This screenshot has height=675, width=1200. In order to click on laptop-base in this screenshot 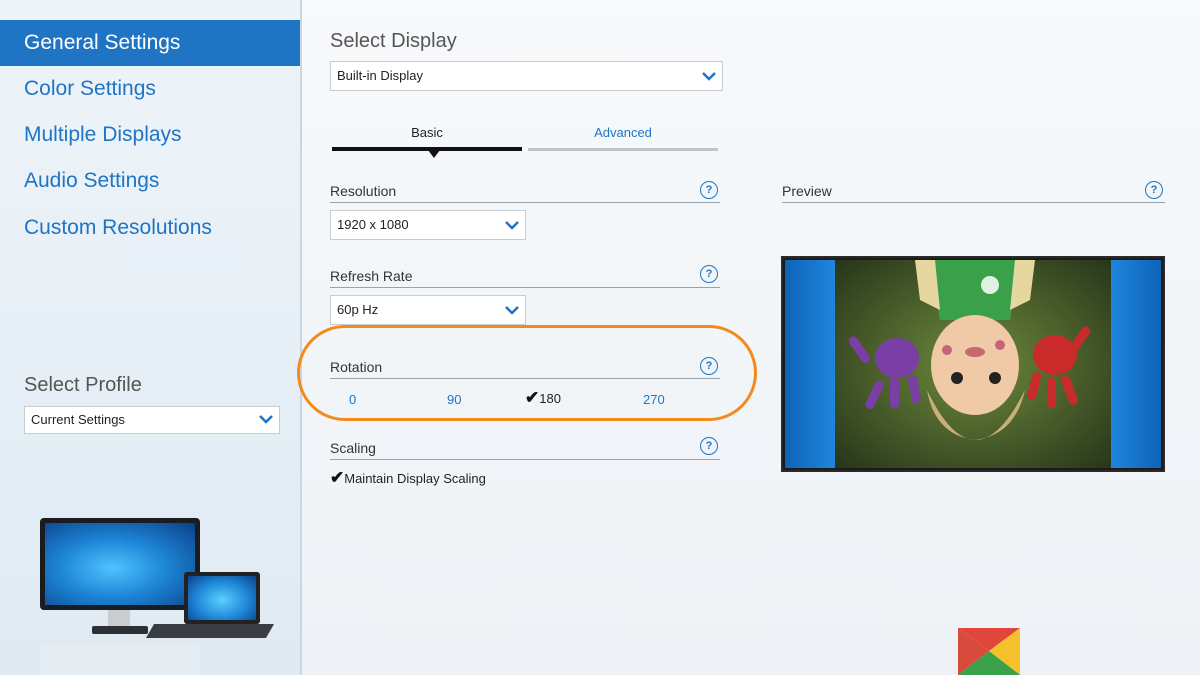, I will do `click(210, 631)`.